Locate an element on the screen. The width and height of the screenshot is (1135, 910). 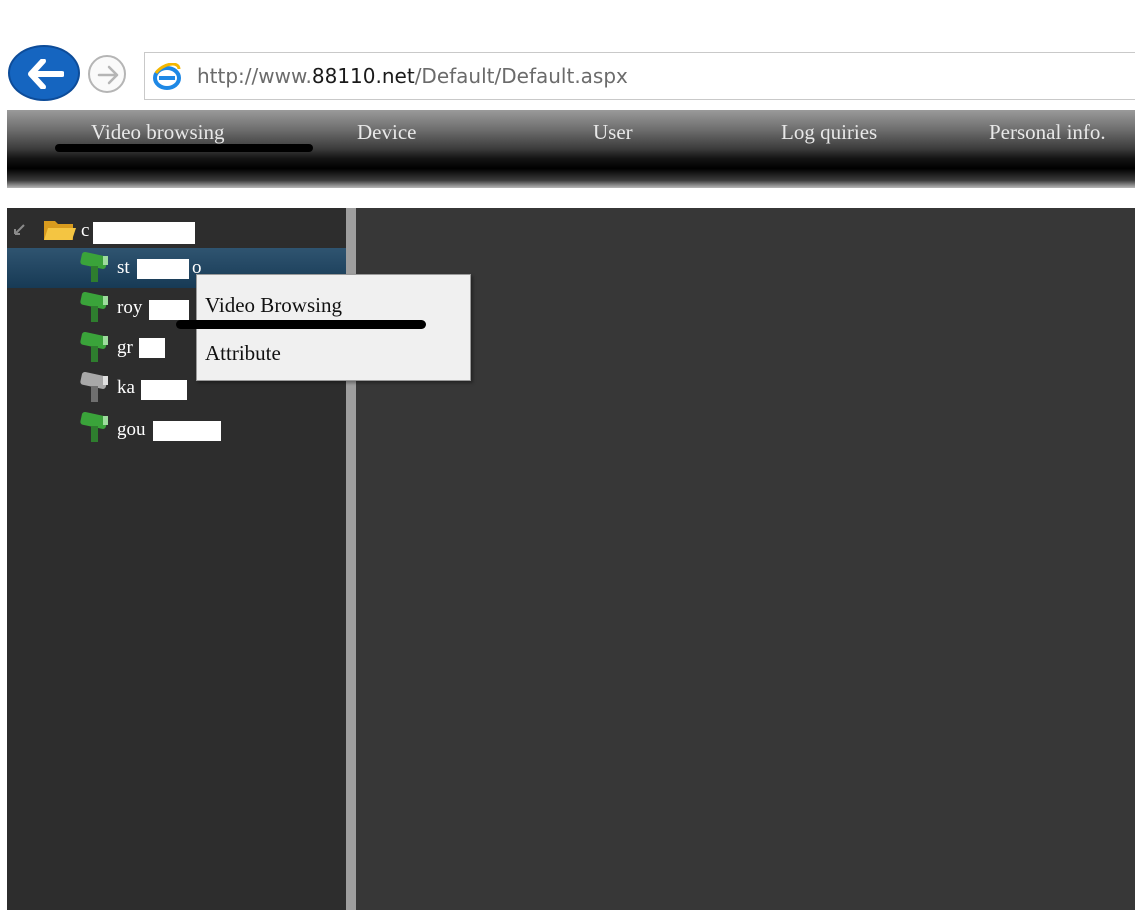
tree-root-group: c is located at coordinates (176, 231).